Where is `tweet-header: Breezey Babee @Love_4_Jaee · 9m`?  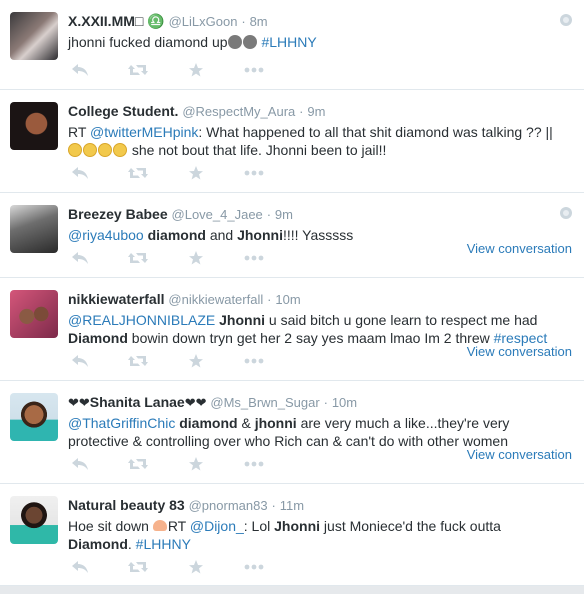 tweet-header: Breezey Babee @Love_4_Jaee · 9m is located at coordinates (180, 214).